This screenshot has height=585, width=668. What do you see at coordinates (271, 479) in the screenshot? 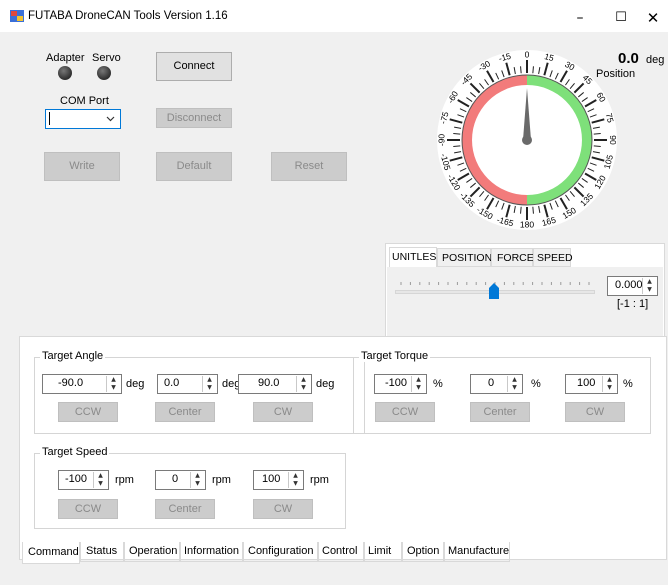
I see `speed-cw-value: 100` at bounding box center [271, 479].